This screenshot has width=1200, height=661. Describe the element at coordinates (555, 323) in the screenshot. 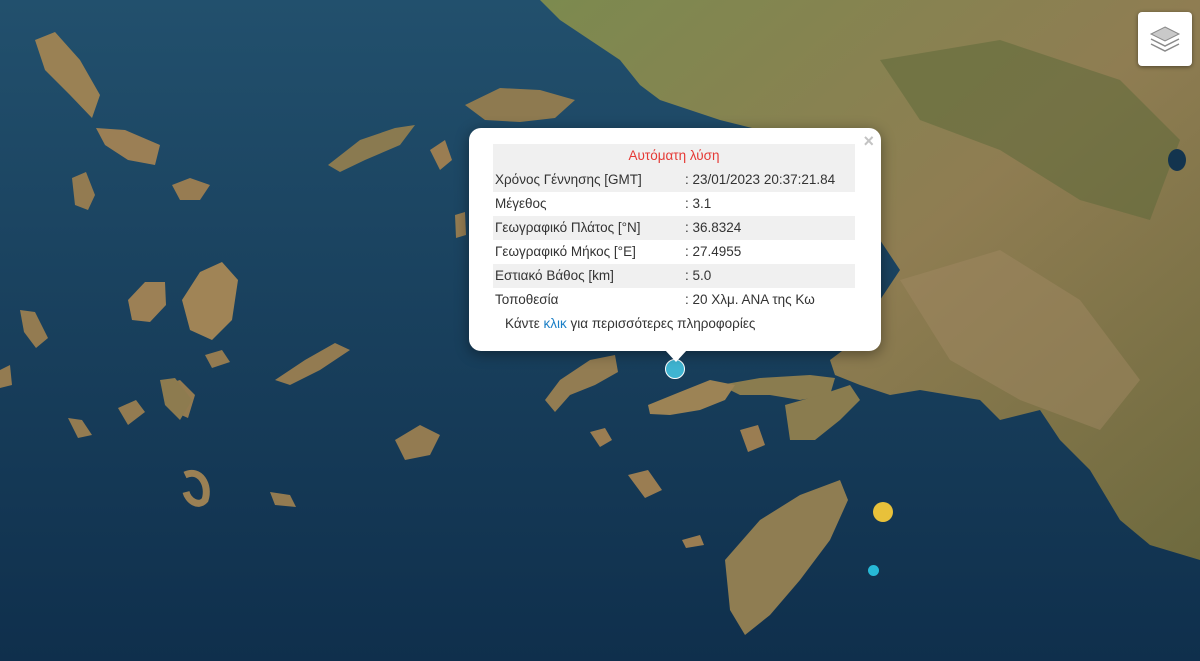

I see `more-info-link: κλικ` at that location.